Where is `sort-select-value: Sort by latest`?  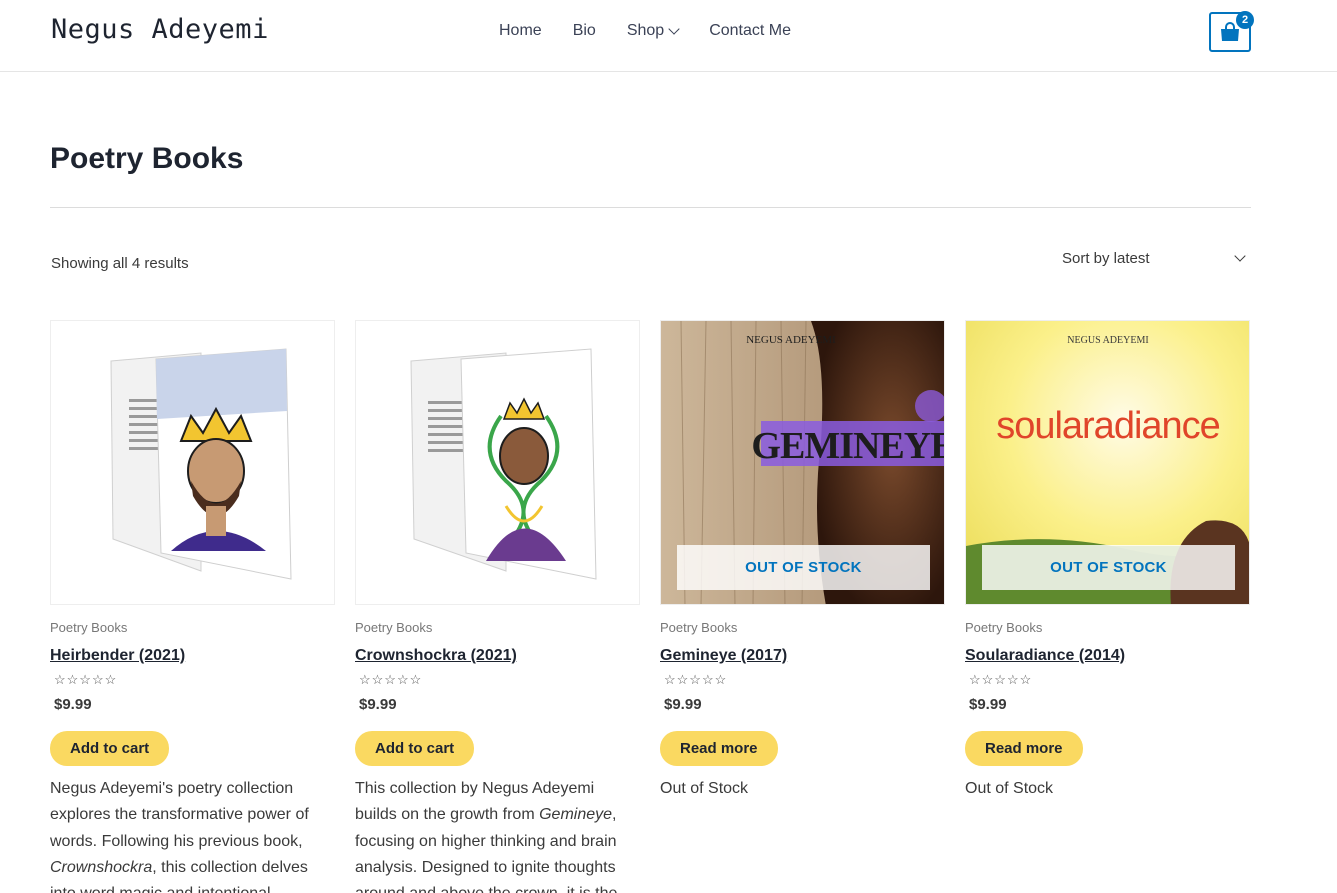
sort-select-value: Sort by latest is located at coordinates (1106, 258).